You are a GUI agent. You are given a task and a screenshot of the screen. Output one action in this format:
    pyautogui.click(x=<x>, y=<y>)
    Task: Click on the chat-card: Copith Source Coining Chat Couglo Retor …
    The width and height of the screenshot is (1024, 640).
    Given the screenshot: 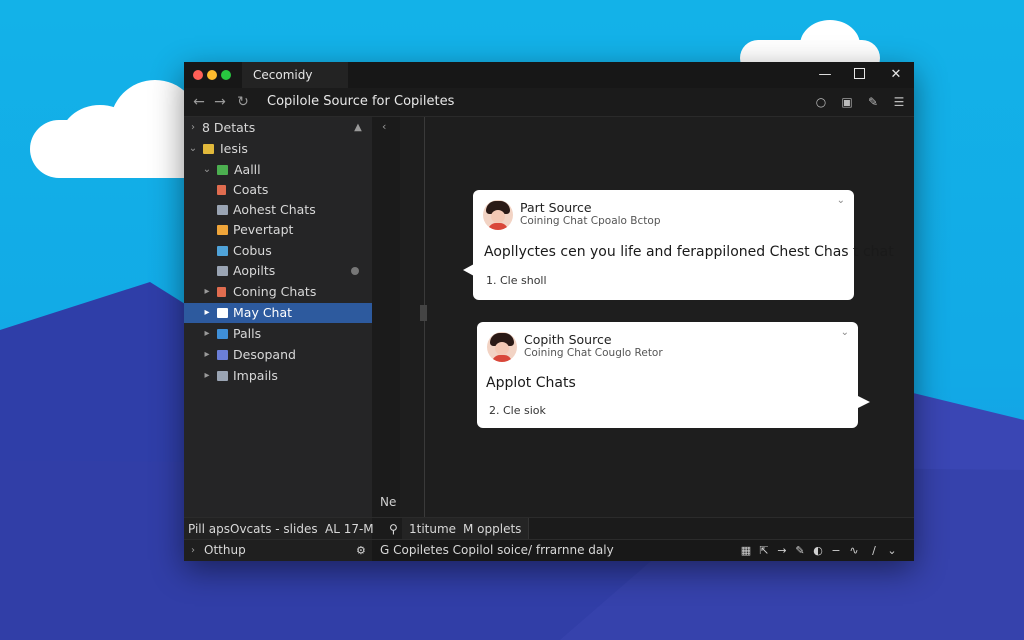 What is the action you would take?
    pyautogui.click(x=673, y=375)
    